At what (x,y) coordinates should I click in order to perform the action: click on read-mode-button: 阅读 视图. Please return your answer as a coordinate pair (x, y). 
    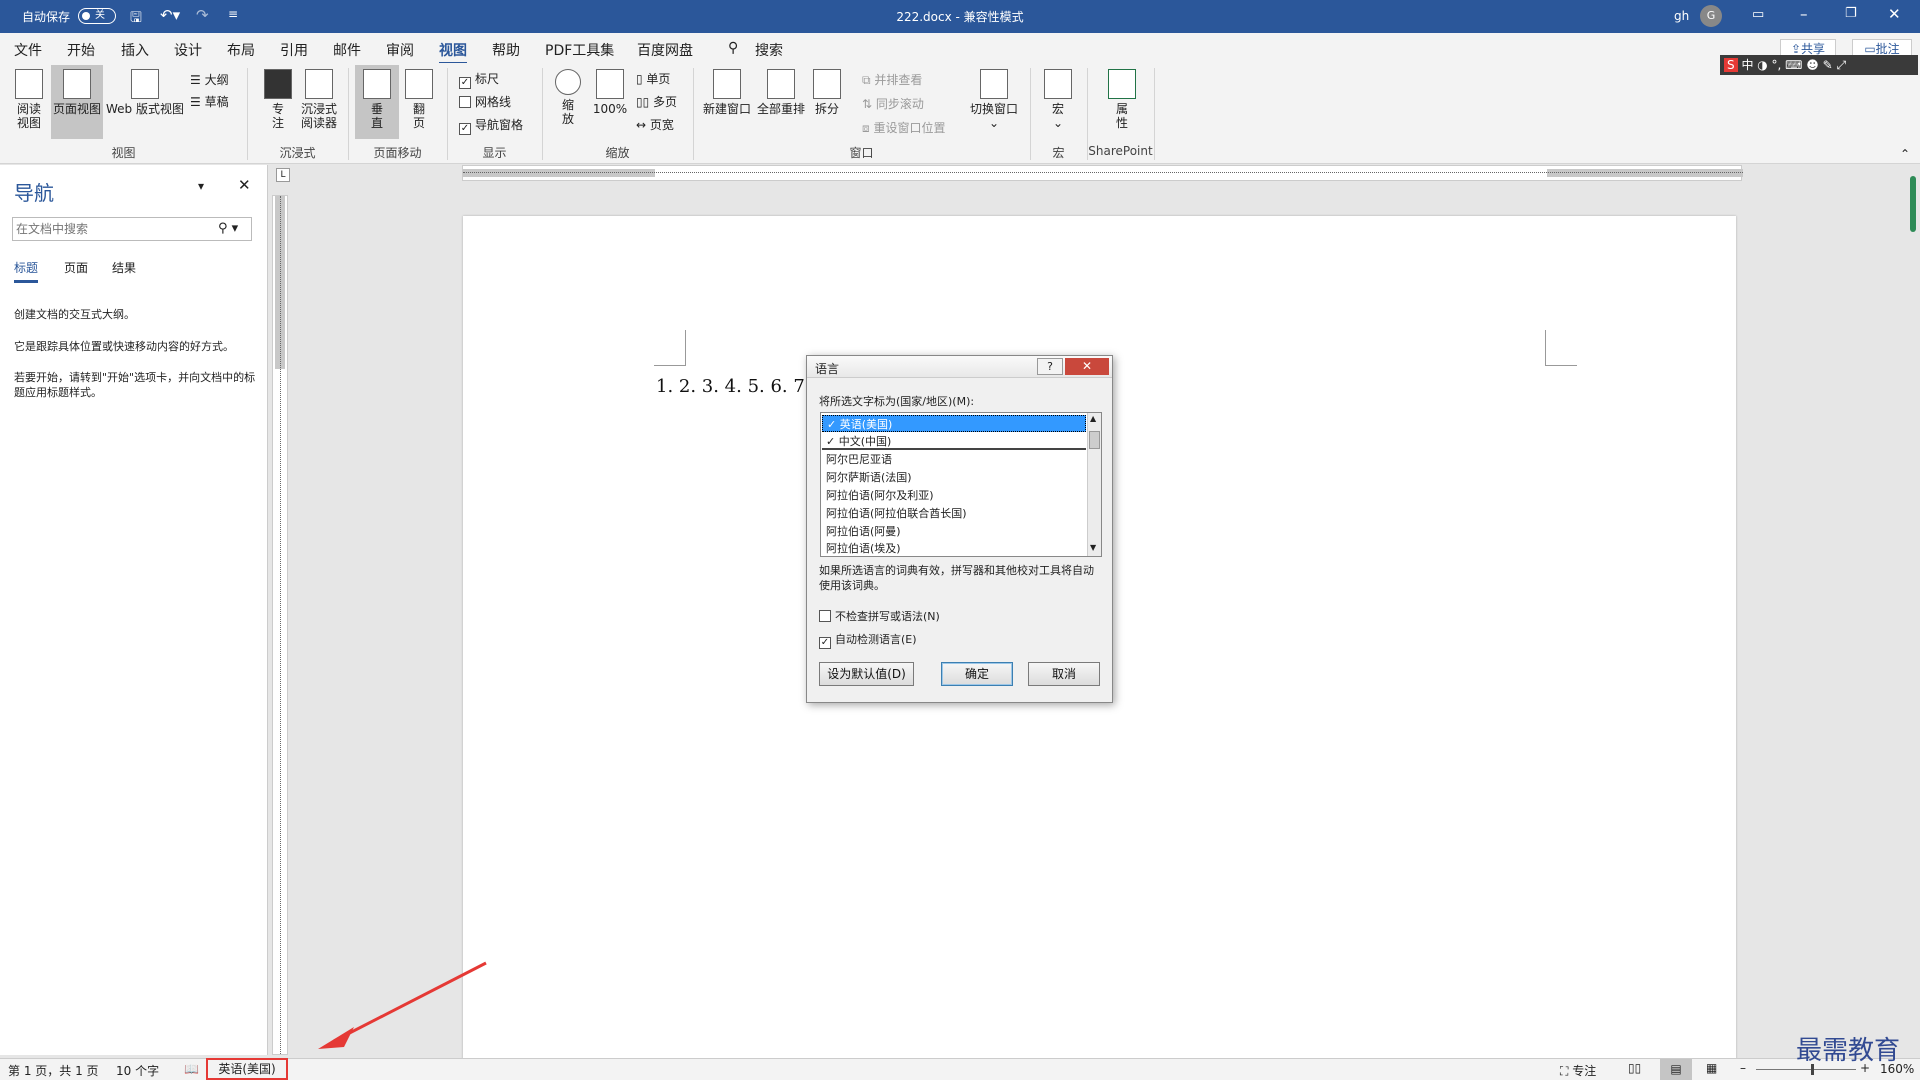
    Looking at the image, I should click on (29, 99).